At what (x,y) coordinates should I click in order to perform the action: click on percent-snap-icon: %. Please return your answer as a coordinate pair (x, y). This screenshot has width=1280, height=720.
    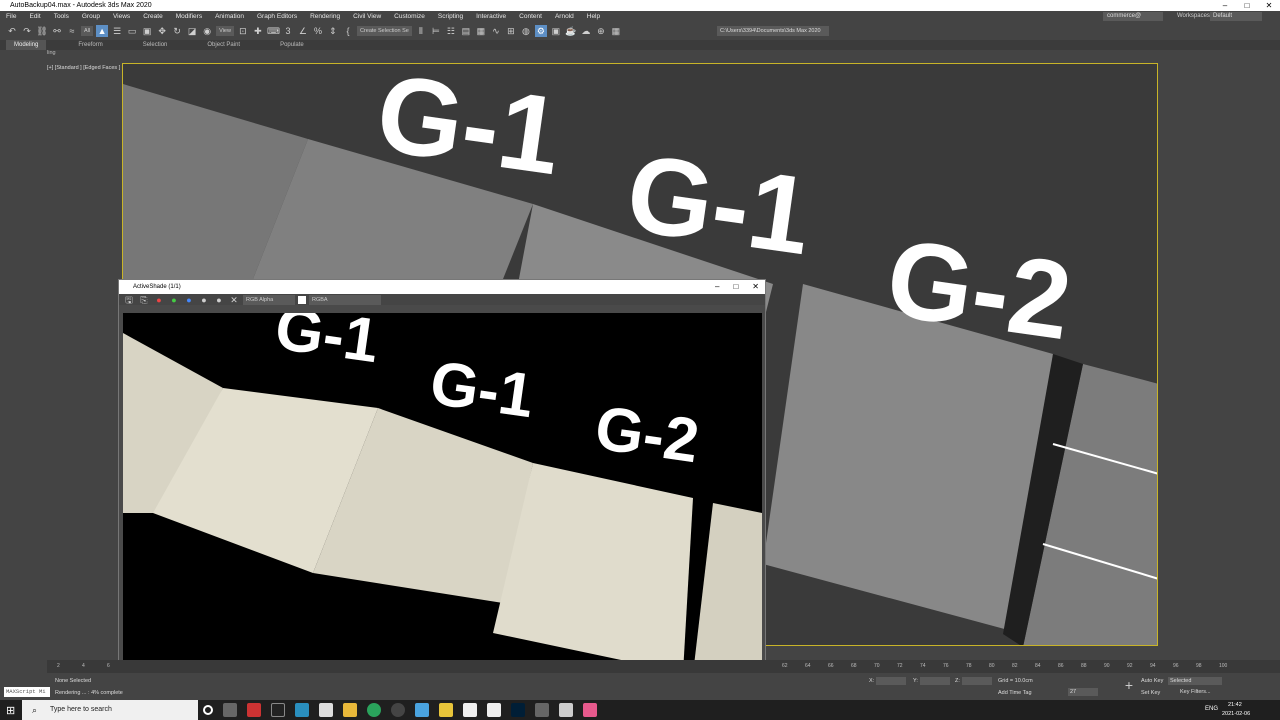
    Looking at the image, I should click on (318, 31).